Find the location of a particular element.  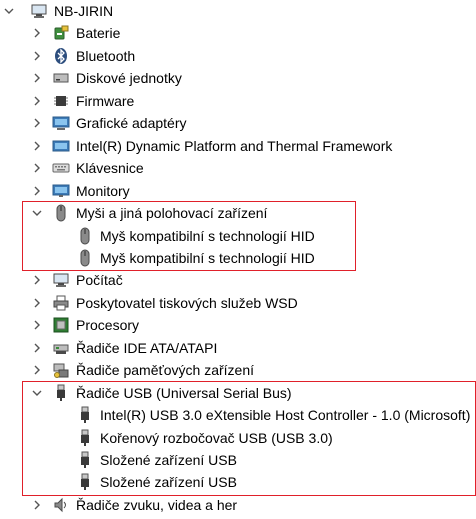

category-13: Řadiče paměťových zařízení is located at coordinates (238, 370).